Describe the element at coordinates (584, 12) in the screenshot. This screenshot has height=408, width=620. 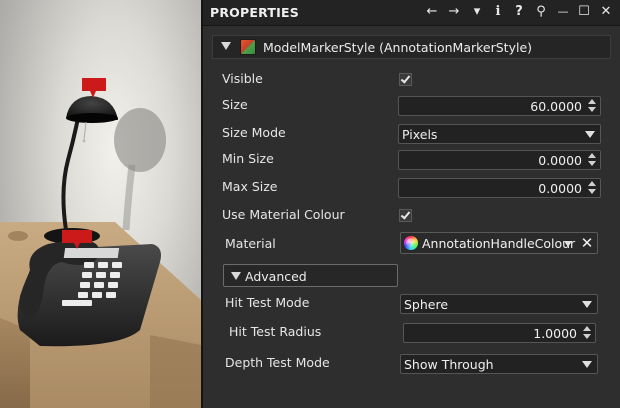
I see `maximize-icon: ☐` at that location.